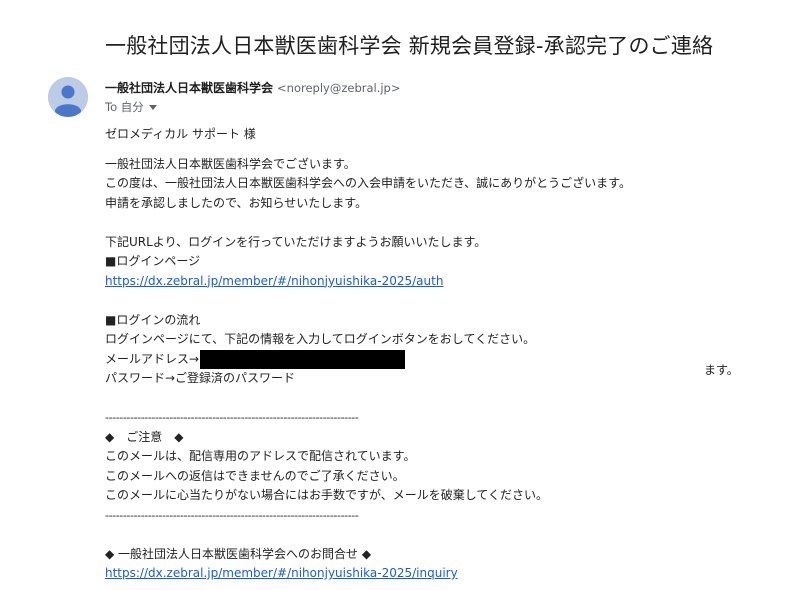  What do you see at coordinates (152, 107) in the screenshot?
I see `chevron-down-icon` at bounding box center [152, 107].